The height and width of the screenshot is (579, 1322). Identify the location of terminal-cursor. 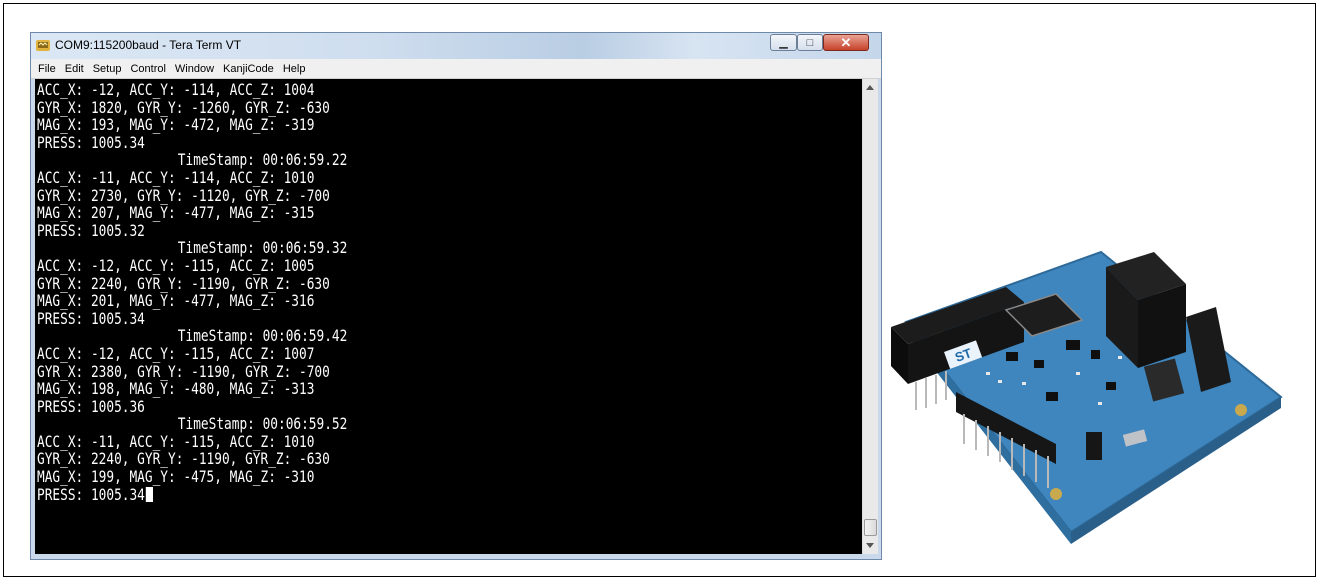
(149, 494).